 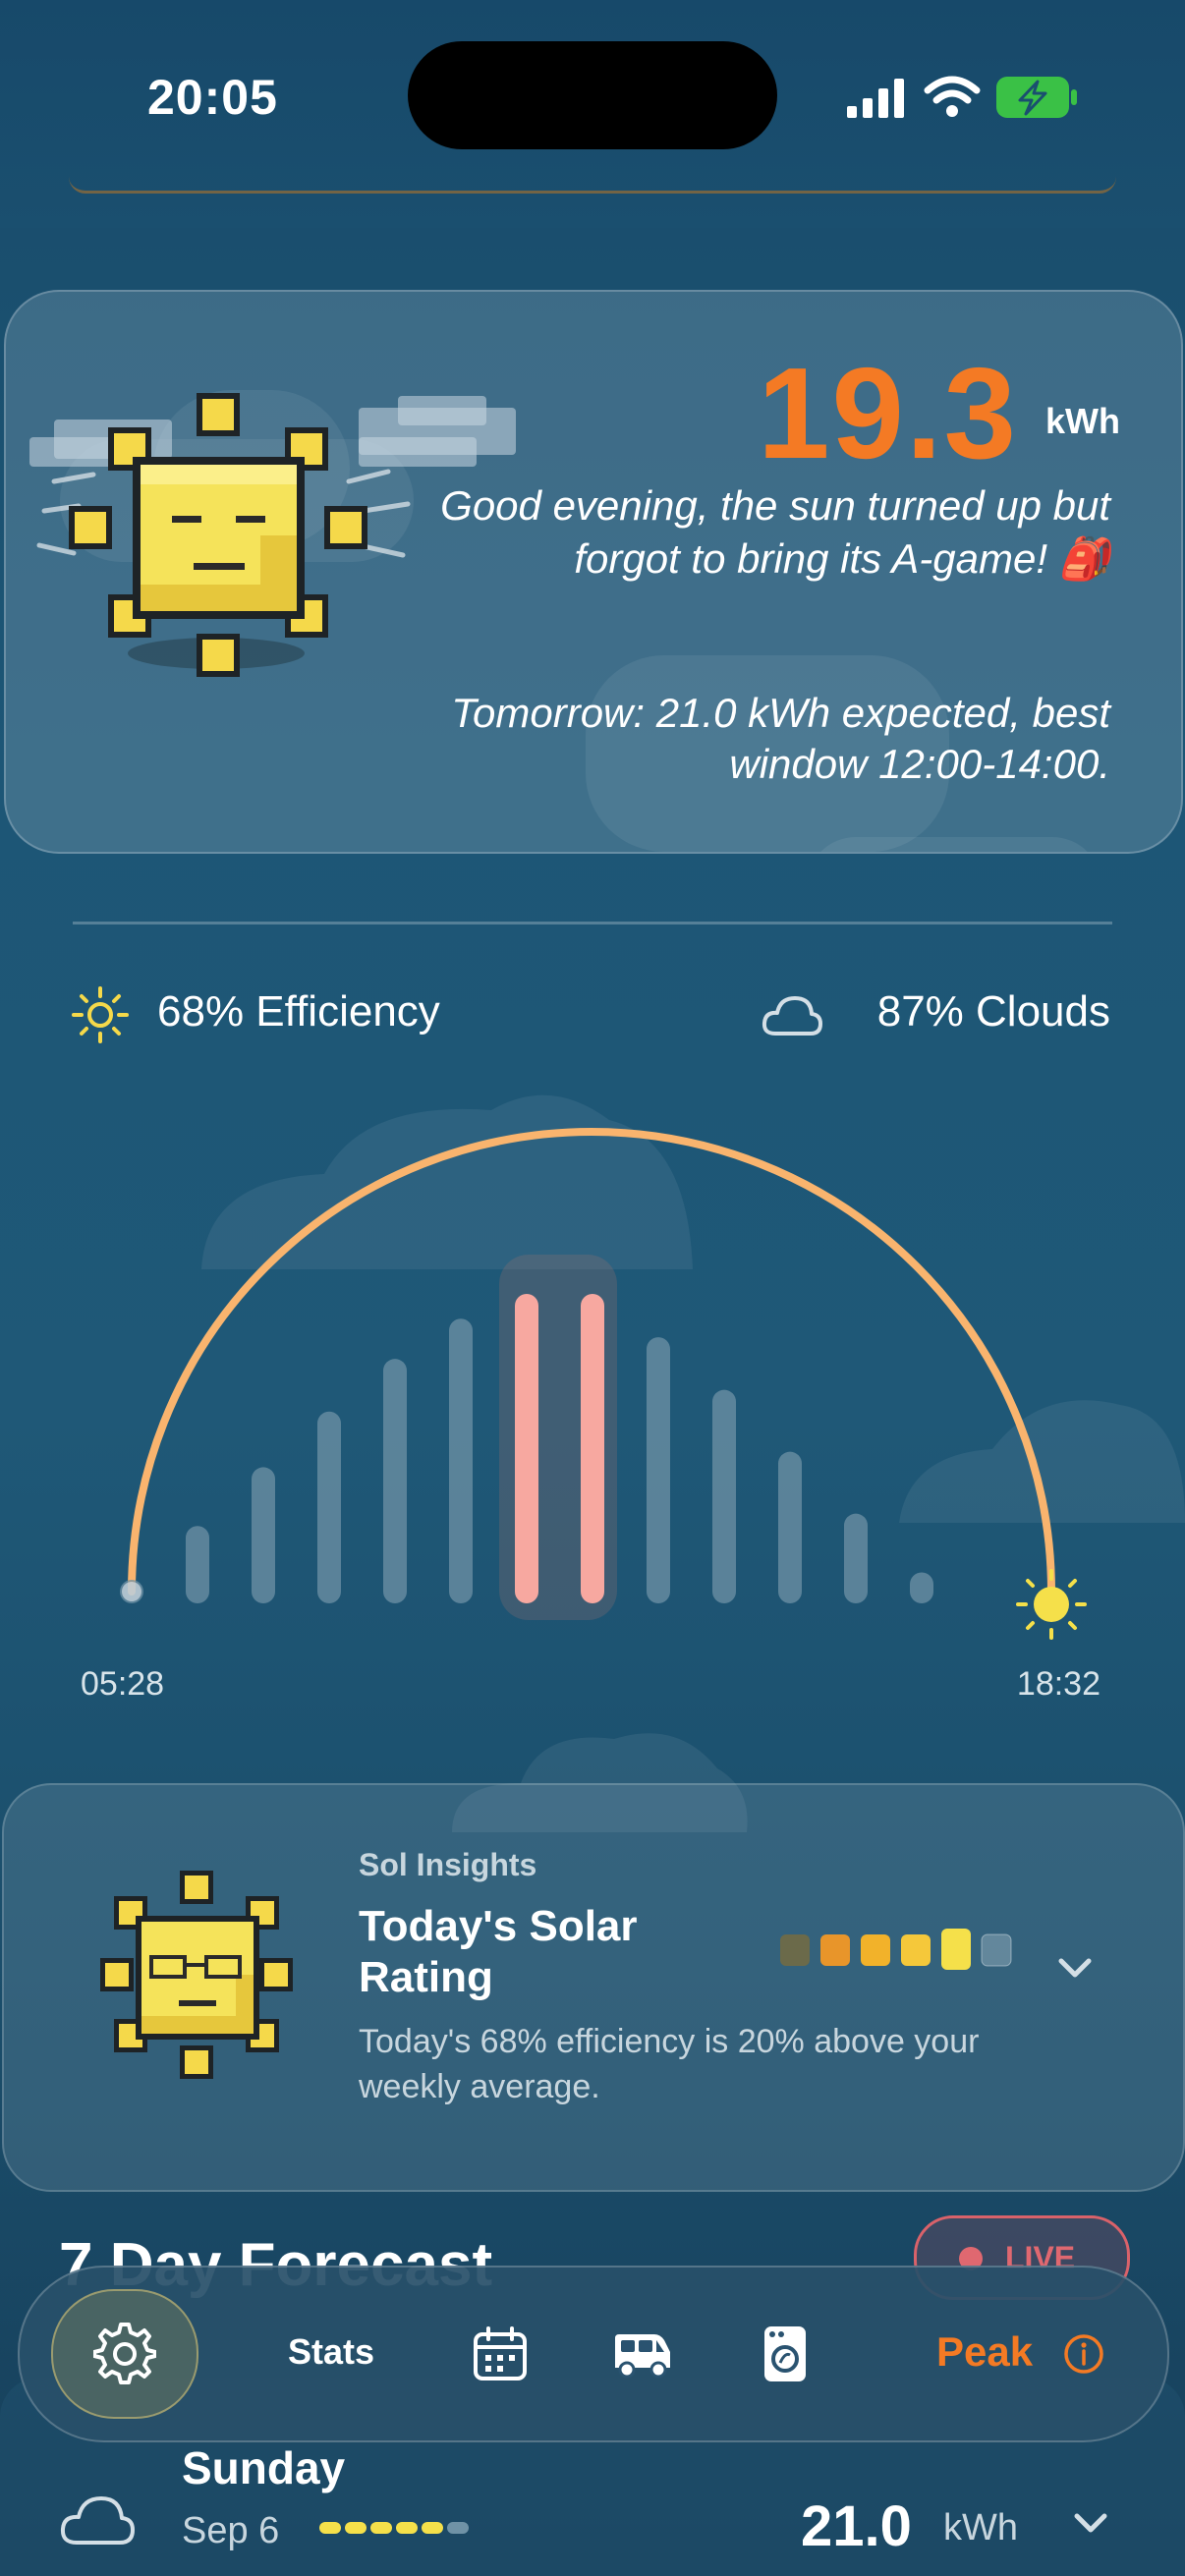 What do you see at coordinates (1037, 97) in the screenshot?
I see `battery-charging-icon` at bounding box center [1037, 97].